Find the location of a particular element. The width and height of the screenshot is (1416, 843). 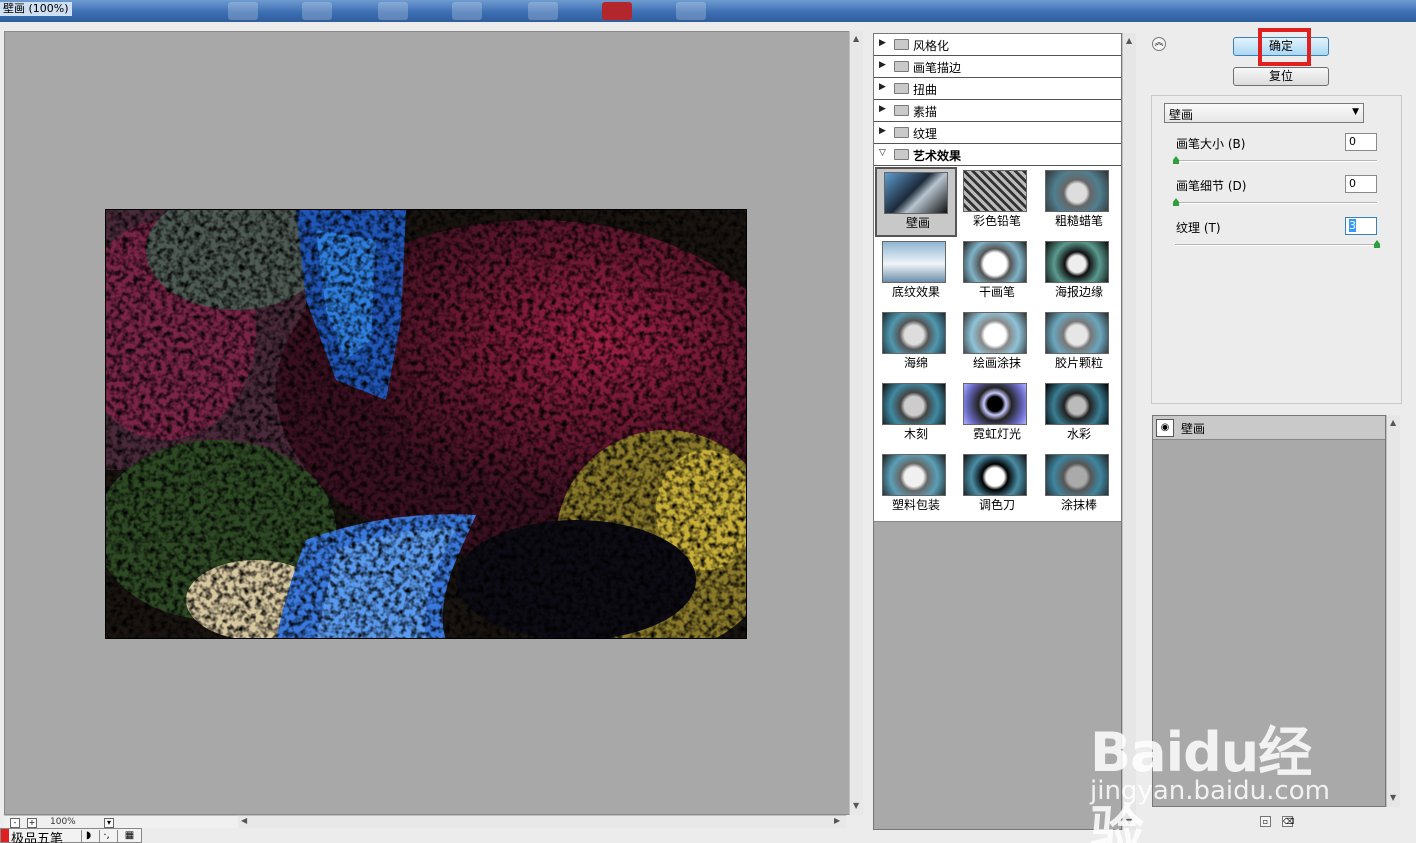

open-folder-icon is located at coordinates (901, 154).